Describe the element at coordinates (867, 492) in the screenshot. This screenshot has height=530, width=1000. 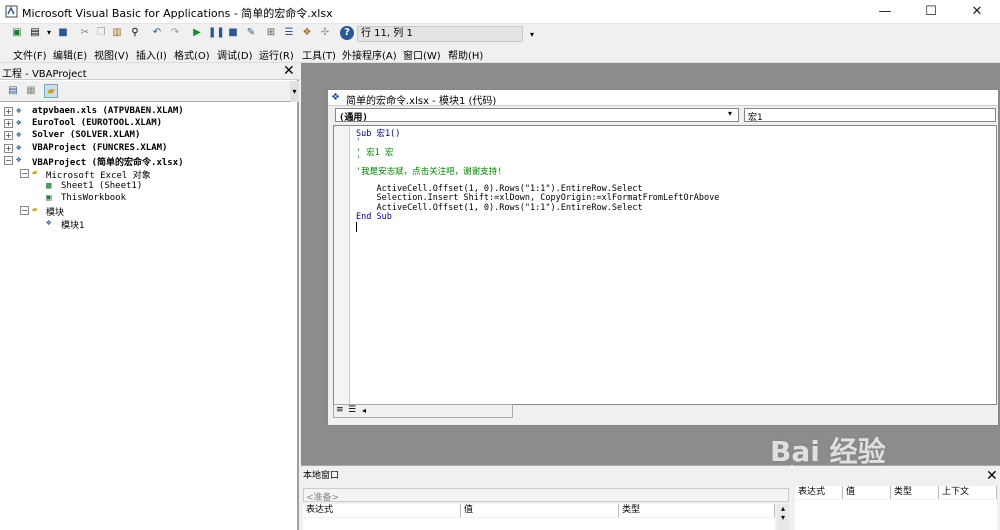
I see `watch-col-value: 值` at that location.